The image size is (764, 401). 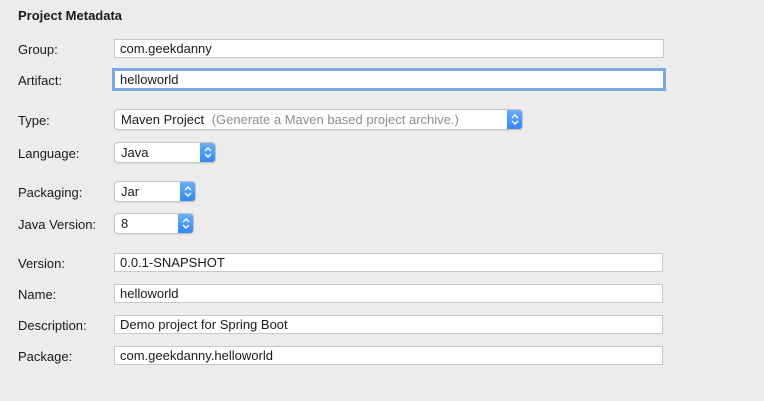 I want to click on language-row: Language: Java, so click(x=382, y=154).